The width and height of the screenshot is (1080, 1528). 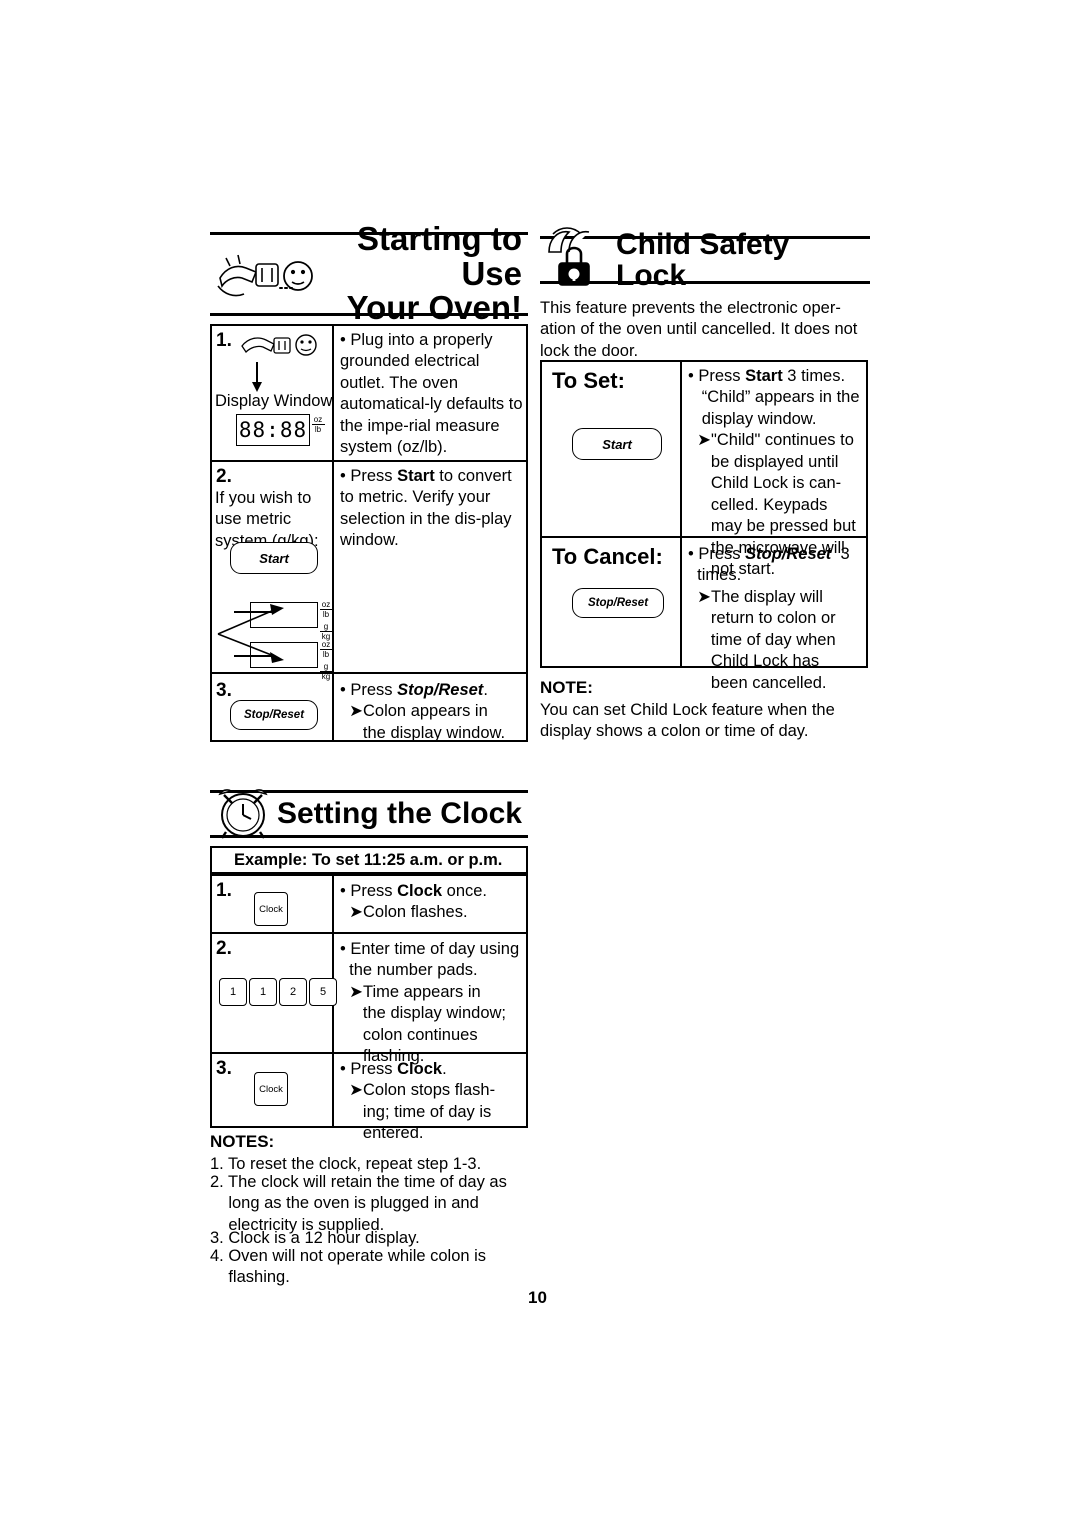 What do you see at coordinates (434, 308) in the screenshot?
I see `starting-title-line2: Your Oven!` at bounding box center [434, 308].